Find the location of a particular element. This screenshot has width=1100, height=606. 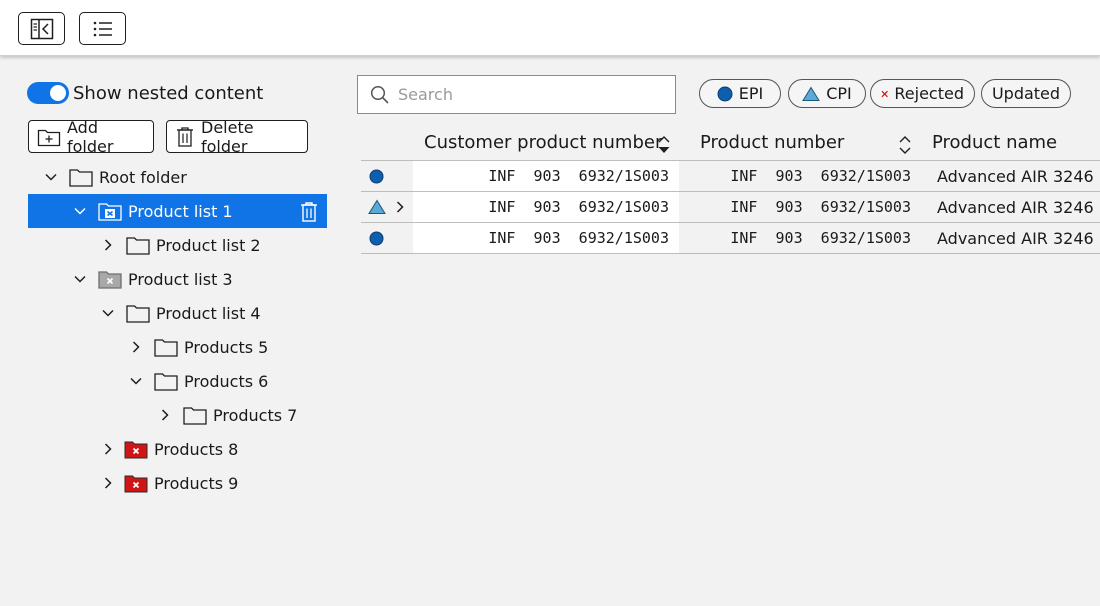

tree-item-label: Product list 3 is located at coordinates (180, 279).